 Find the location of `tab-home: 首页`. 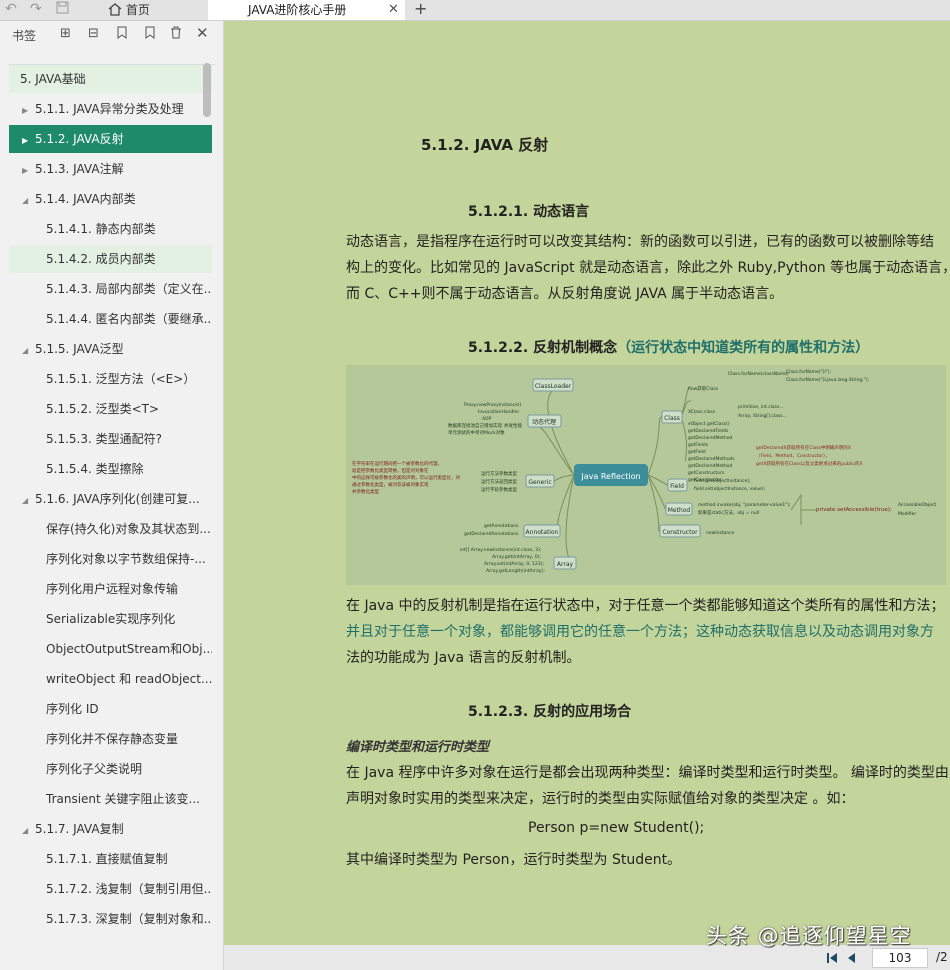

tab-home: 首页 is located at coordinates (129, 10).